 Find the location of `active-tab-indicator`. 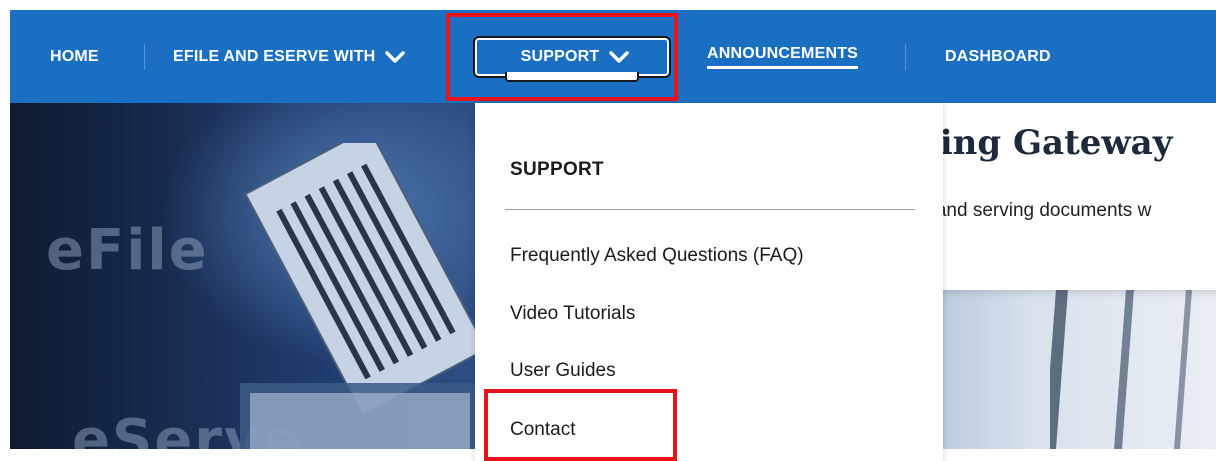

active-tab-indicator is located at coordinates (572, 77).